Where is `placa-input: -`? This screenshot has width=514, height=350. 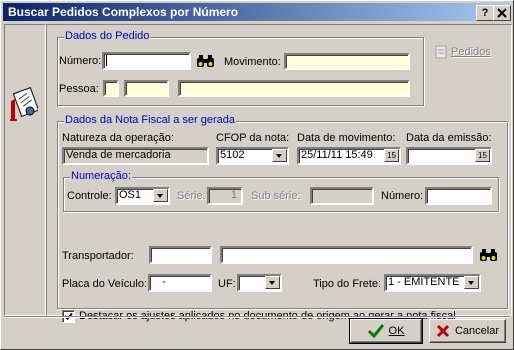 placa-input: - is located at coordinates (180, 283).